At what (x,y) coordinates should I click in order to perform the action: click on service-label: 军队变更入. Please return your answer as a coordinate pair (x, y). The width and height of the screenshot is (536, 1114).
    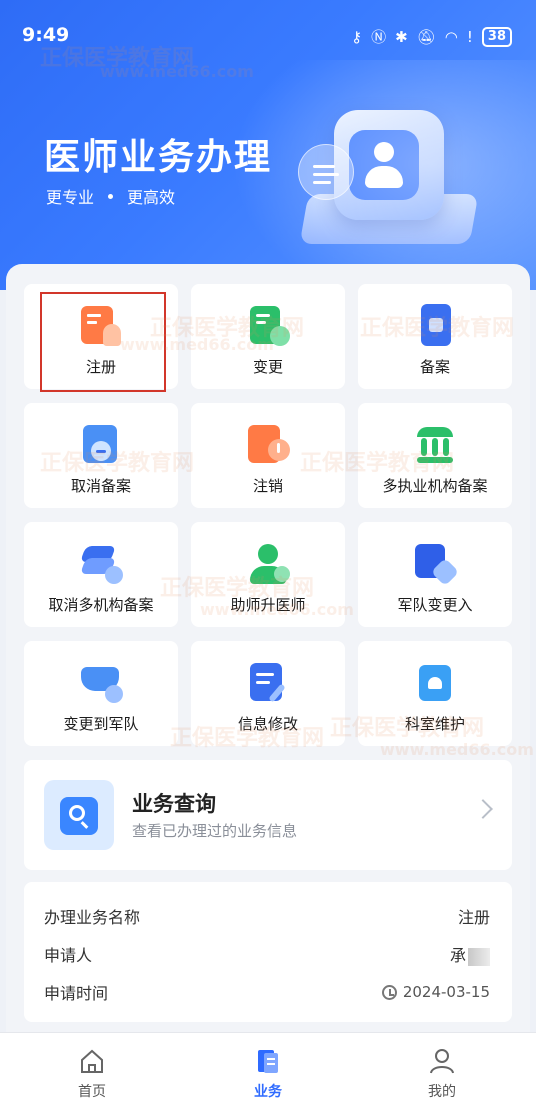
    Looking at the image, I should click on (435, 605).